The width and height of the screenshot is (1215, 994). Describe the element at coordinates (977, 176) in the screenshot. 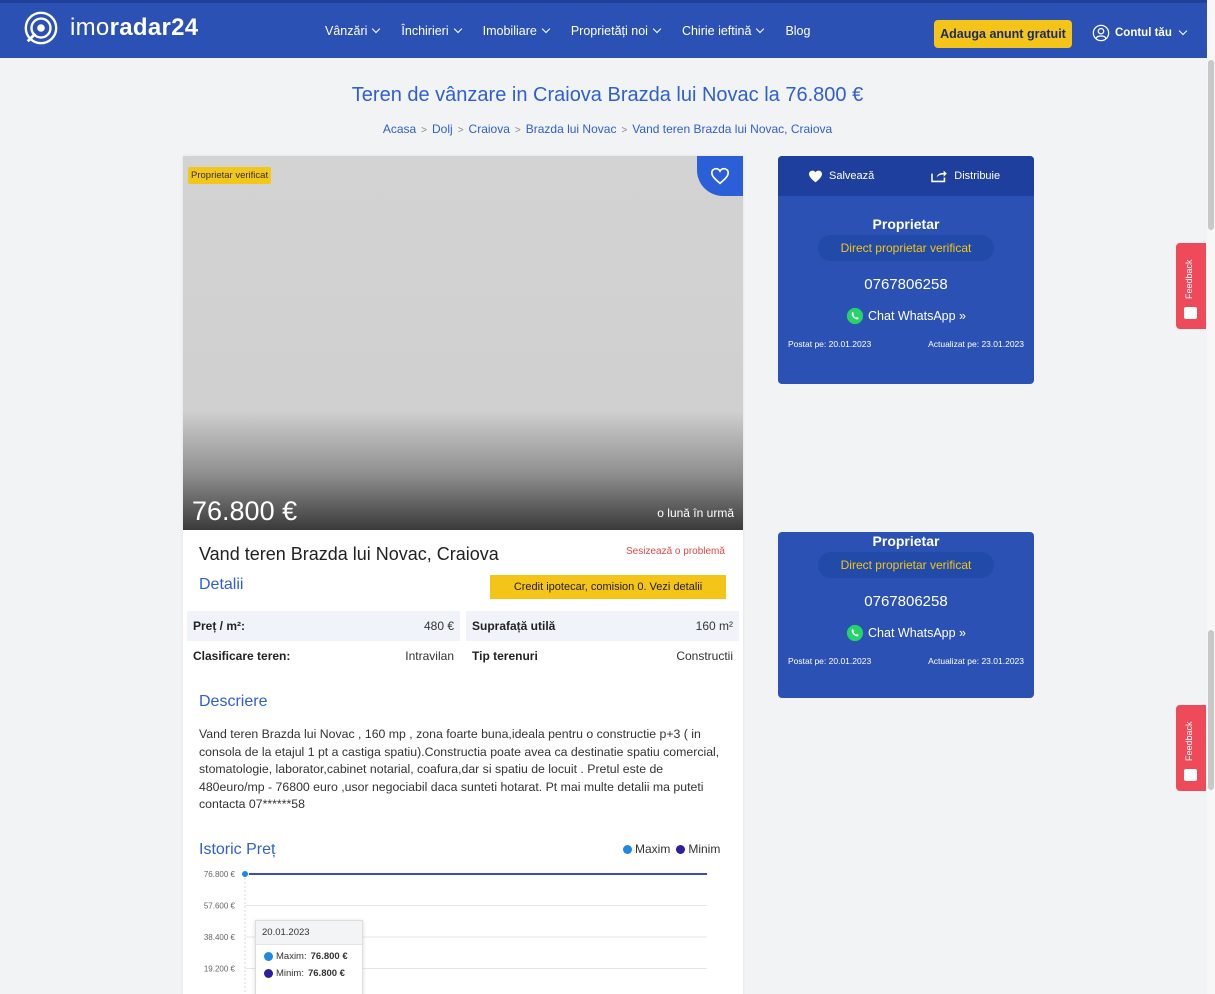

I see `share-label: Distribuie` at that location.